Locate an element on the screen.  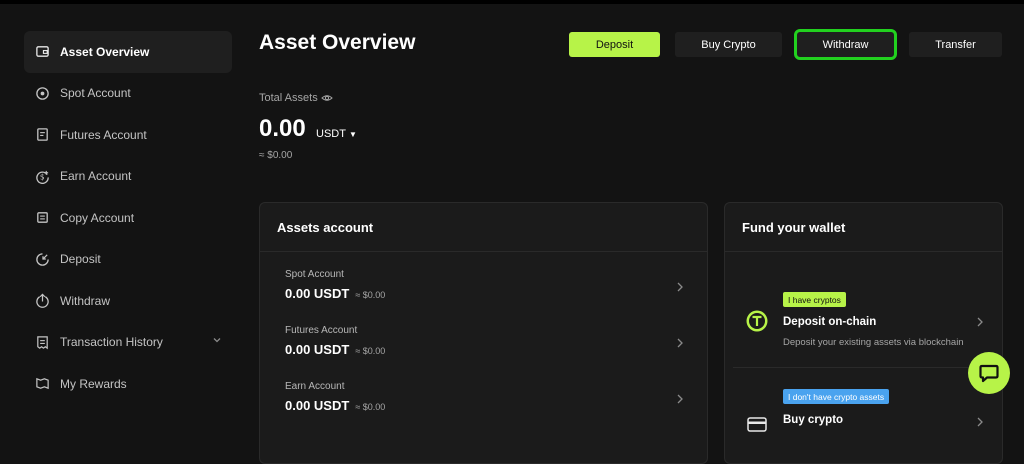
sidebar-item-transaction-history: Transaction History is located at coordinates (128, 343).